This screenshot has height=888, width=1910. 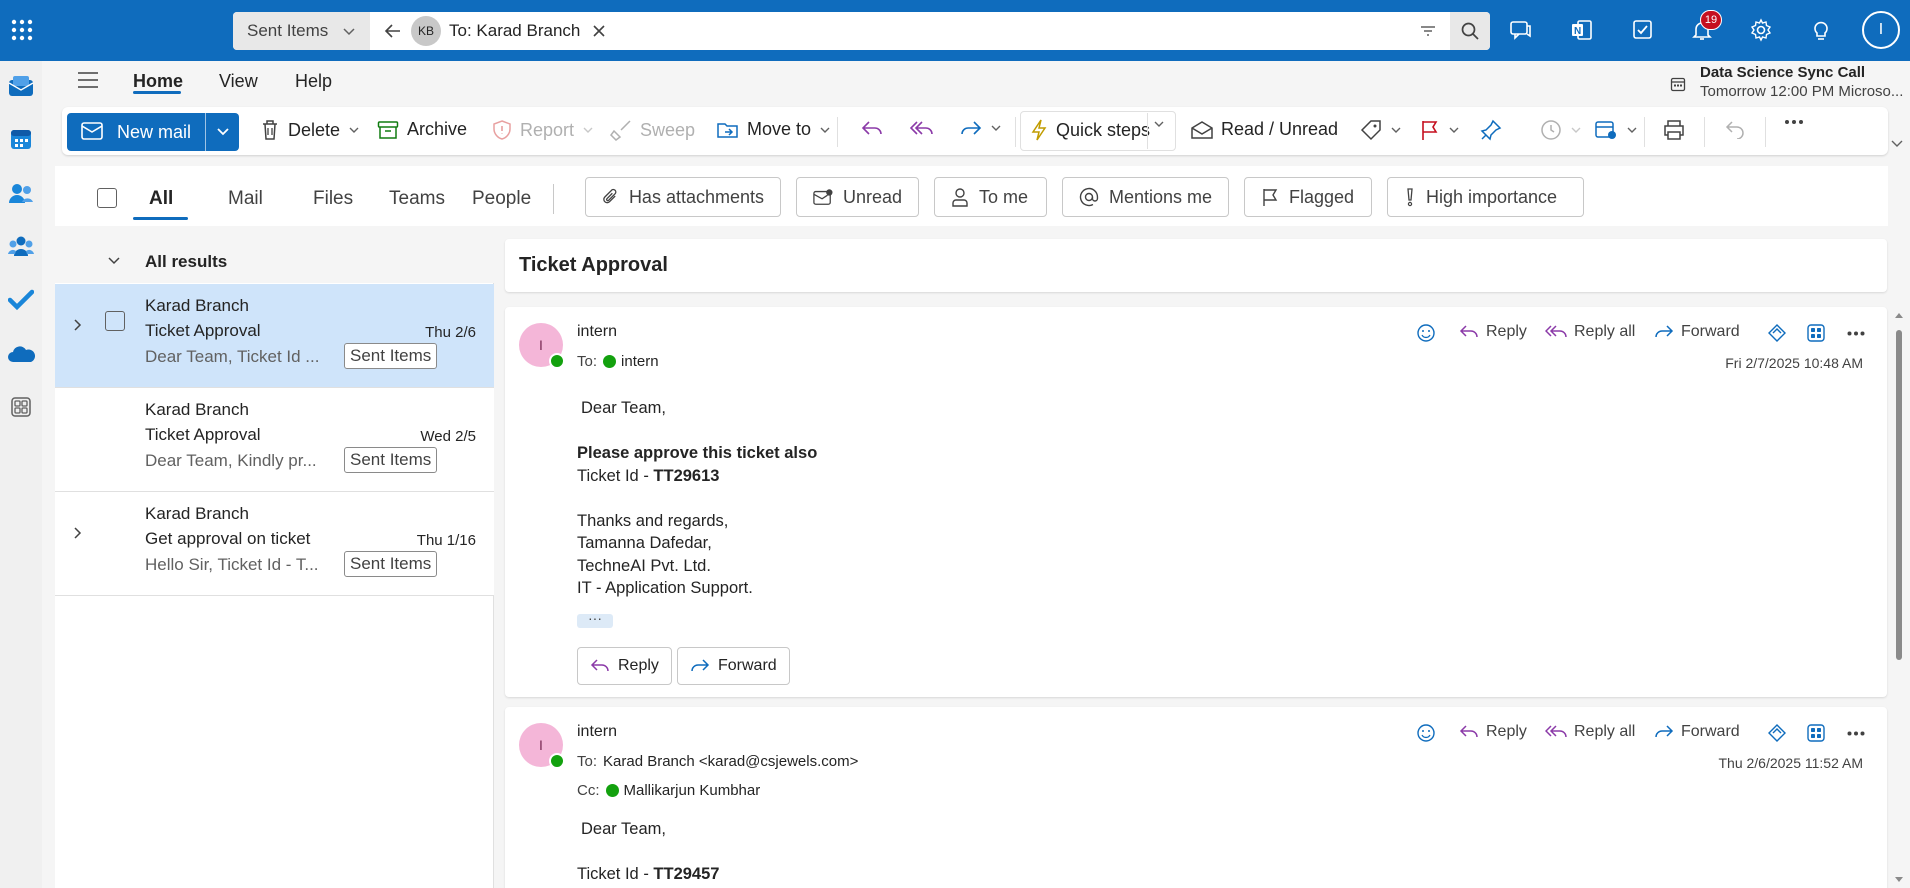 What do you see at coordinates (21, 193) in the screenshot?
I see `people-app-icon` at bounding box center [21, 193].